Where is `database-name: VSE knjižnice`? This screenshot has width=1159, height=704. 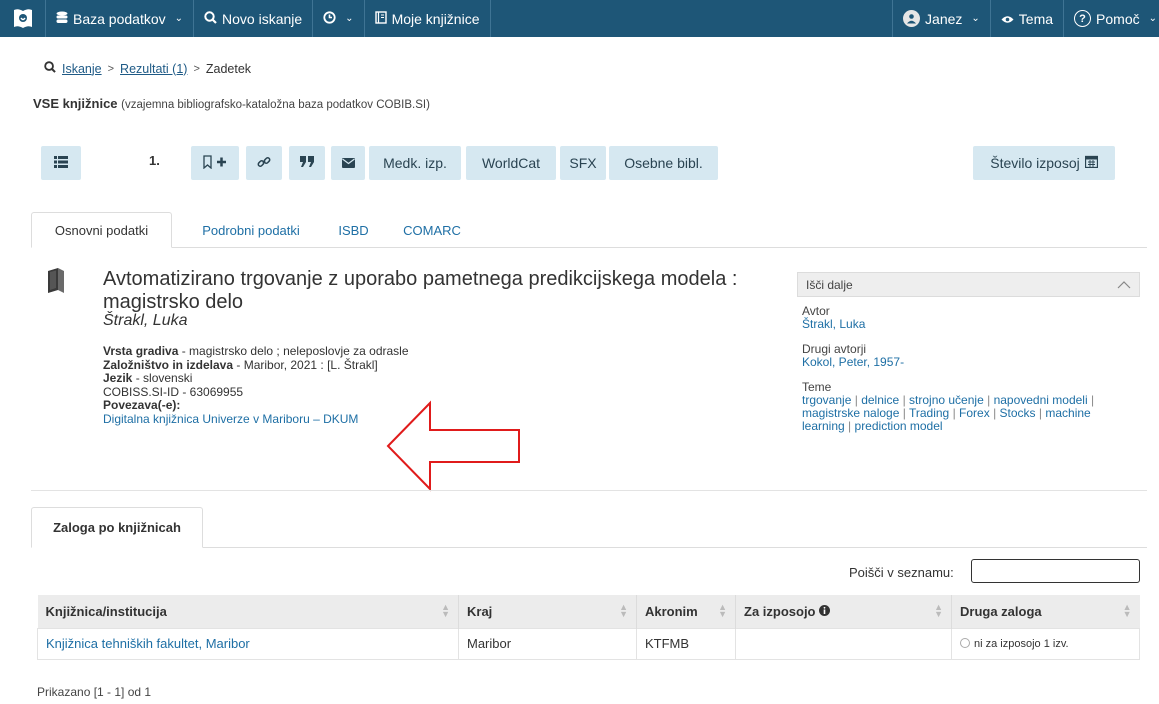
database-name: VSE knjižnice is located at coordinates (75, 103).